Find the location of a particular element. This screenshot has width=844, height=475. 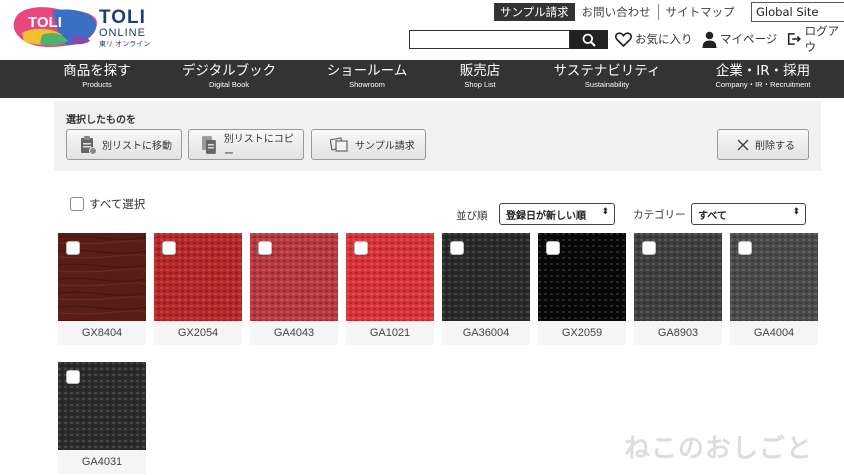

logo-subtitle-jp: 東リ オンライン is located at coordinates (125, 44).